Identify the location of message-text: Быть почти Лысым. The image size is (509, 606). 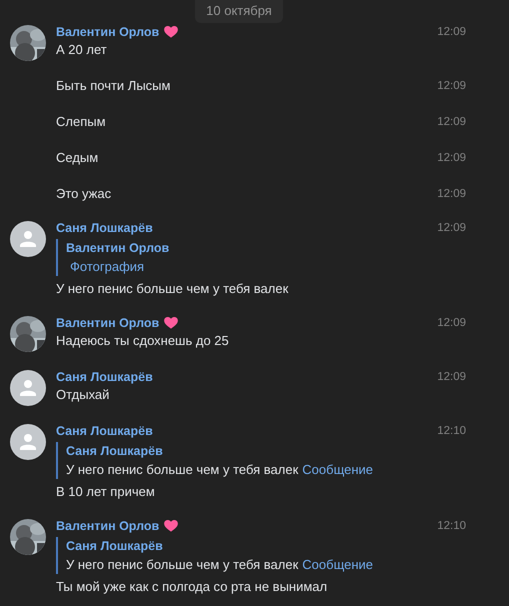
(114, 86).